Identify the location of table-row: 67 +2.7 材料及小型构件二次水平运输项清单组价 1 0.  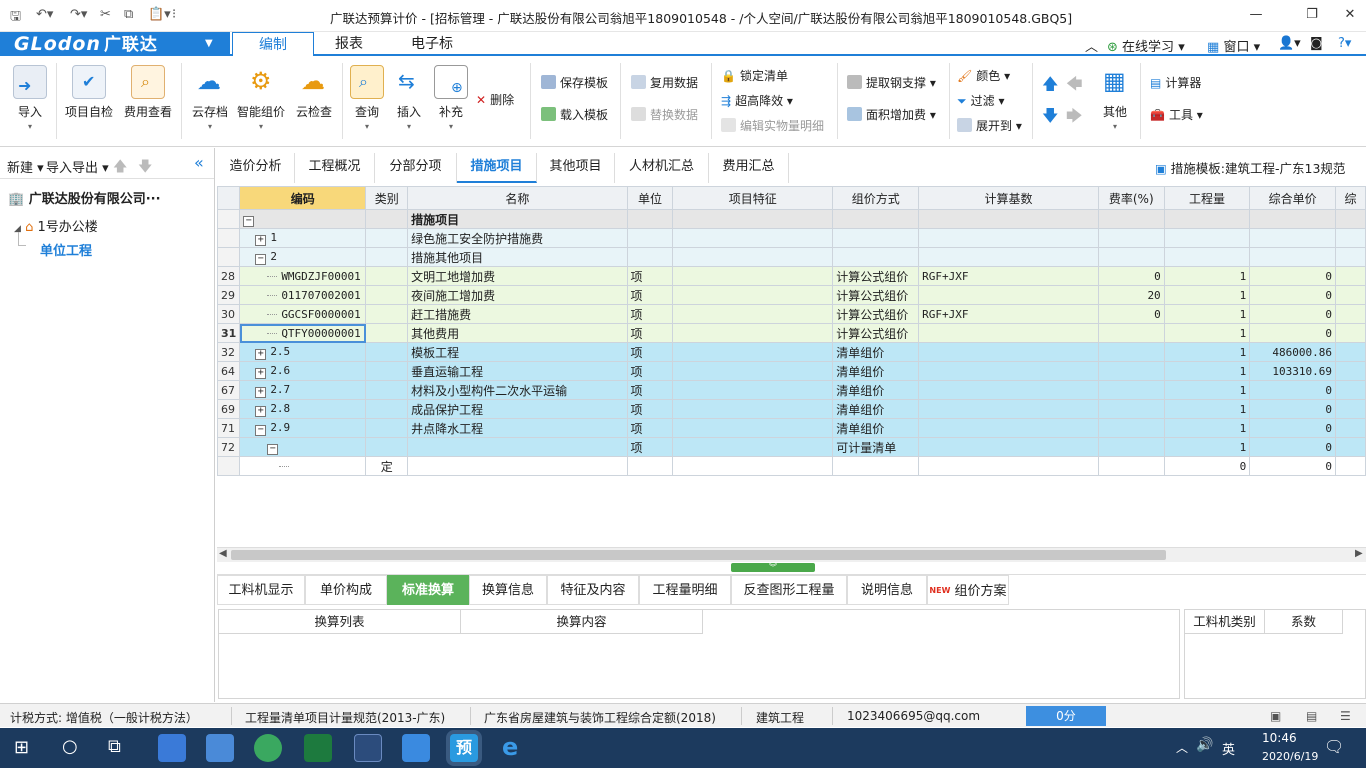
(791, 390).